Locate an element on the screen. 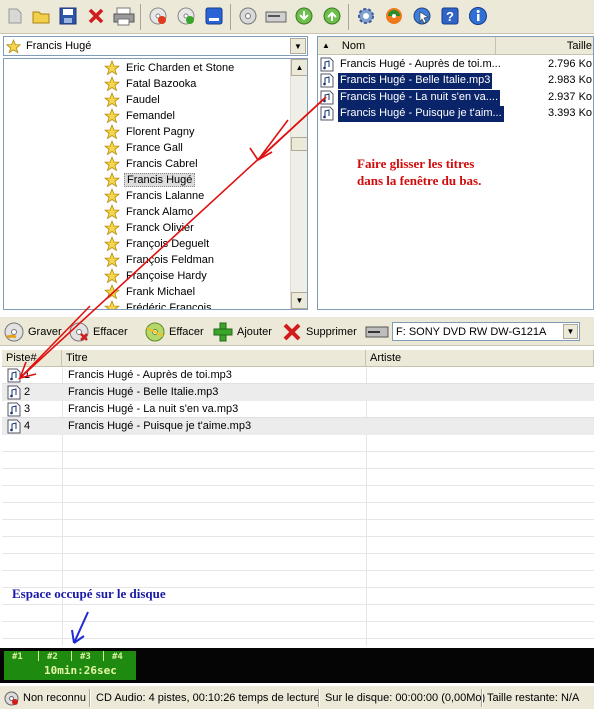 The height and width of the screenshot is (716, 594). column-header-name: ▲ Nom is located at coordinates (407, 46).